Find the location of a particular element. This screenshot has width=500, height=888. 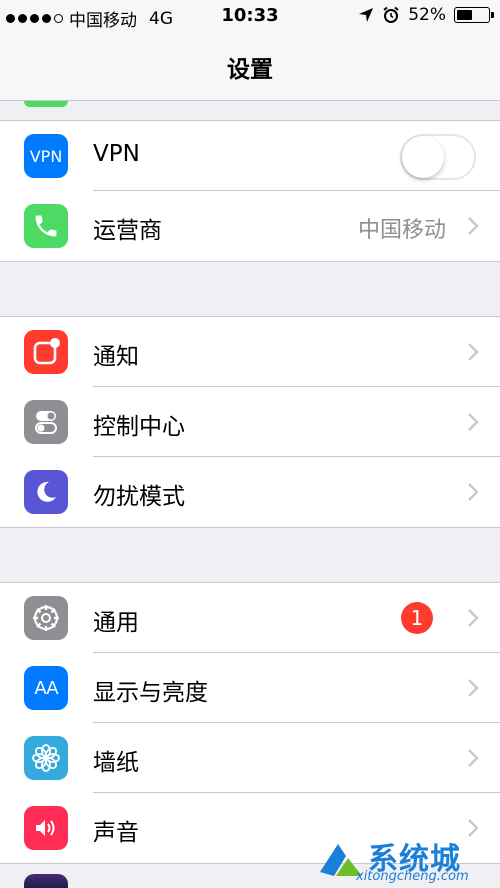

notifications-icon is located at coordinates (46, 352).